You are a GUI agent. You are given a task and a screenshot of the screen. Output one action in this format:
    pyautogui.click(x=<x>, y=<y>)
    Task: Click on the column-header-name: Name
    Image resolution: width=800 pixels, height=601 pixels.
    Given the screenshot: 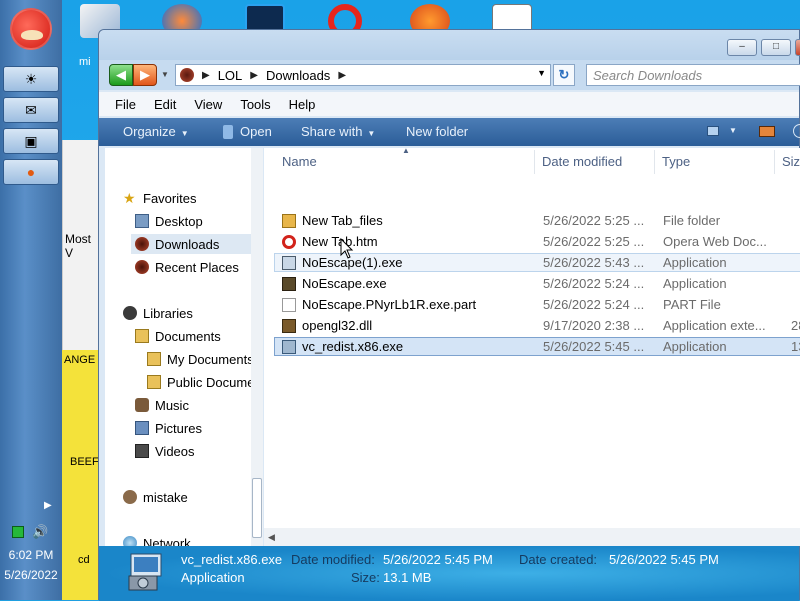 What is the action you would take?
    pyautogui.click(x=299, y=161)
    